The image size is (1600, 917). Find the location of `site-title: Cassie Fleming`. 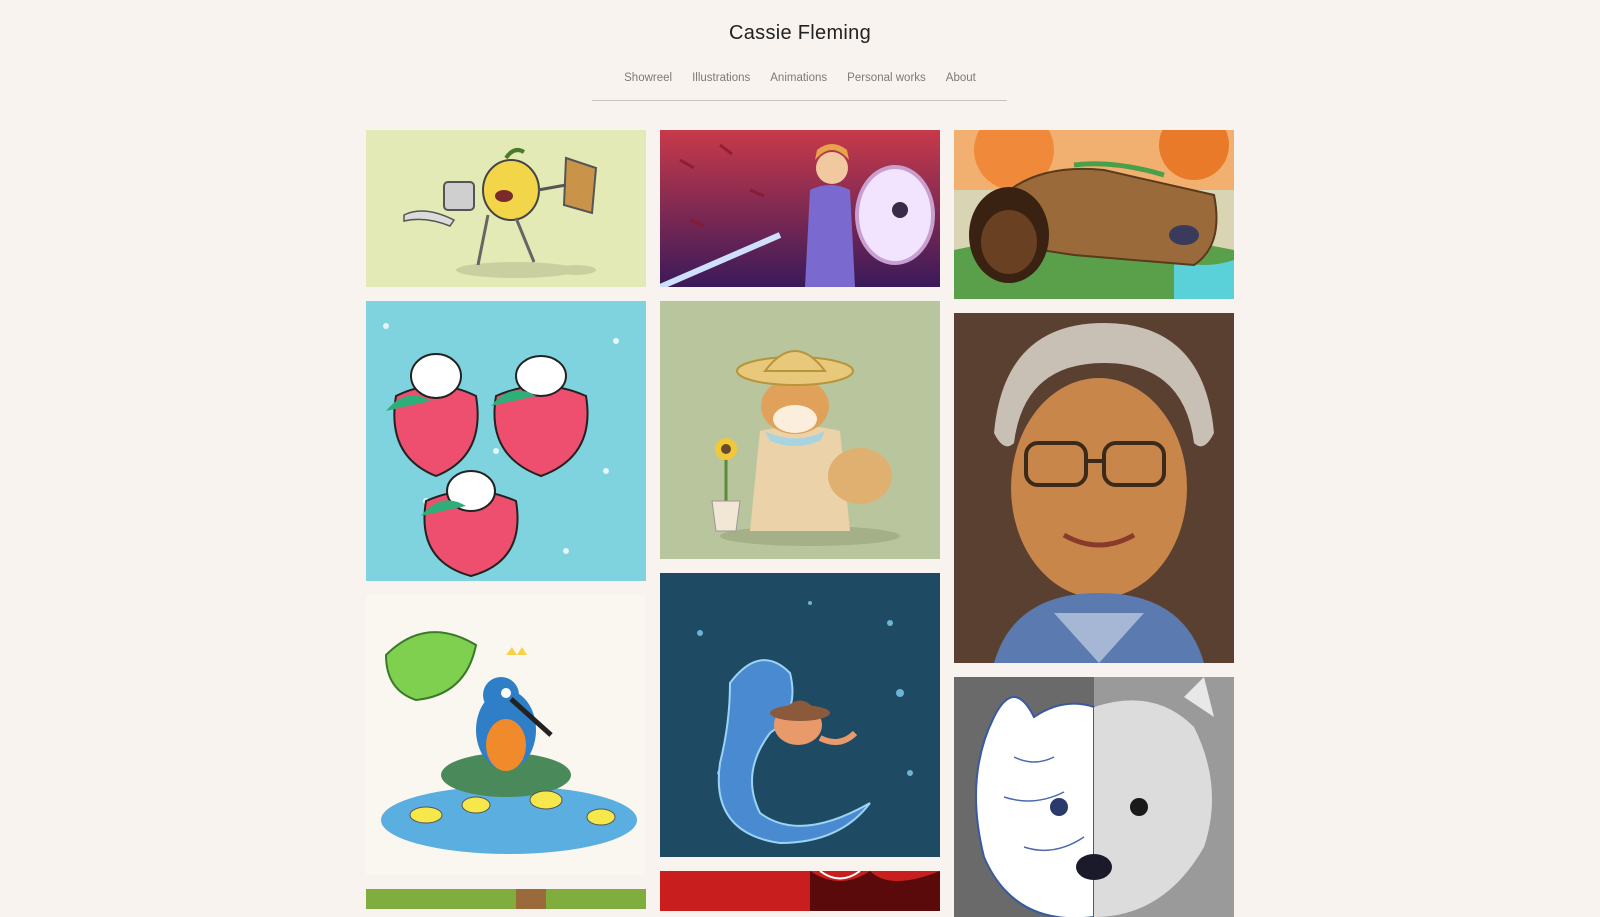

site-title: Cassie Fleming is located at coordinates (800, 33).